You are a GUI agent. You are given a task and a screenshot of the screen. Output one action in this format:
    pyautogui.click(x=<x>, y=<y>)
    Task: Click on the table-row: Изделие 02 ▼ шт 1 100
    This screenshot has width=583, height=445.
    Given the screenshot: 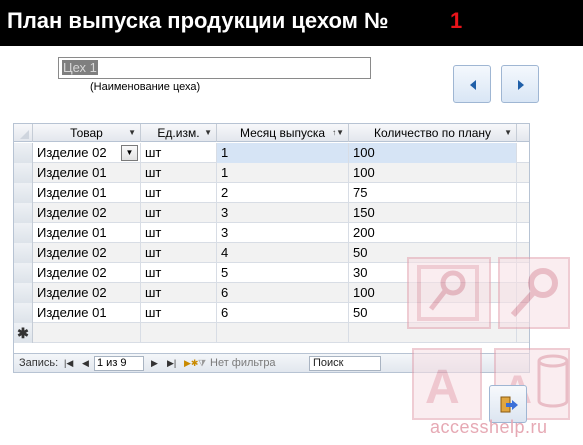 What is the action you would take?
    pyautogui.click(x=271, y=153)
    